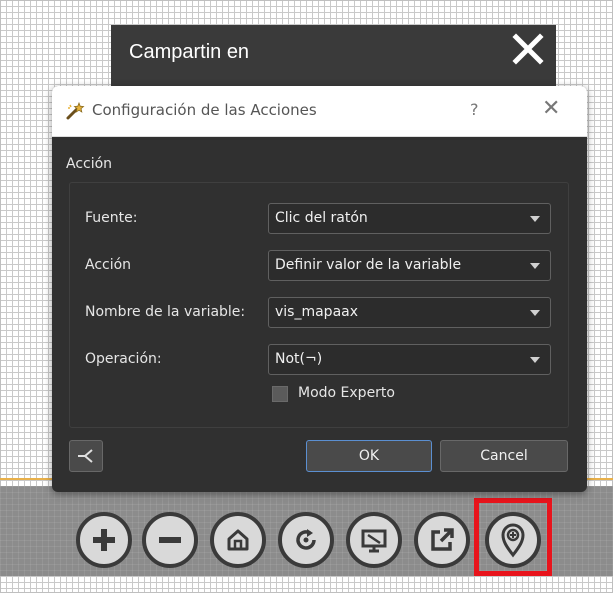 Image resolution: width=613 pixels, height=593 pixels. I want to click on operation-select: Not(¬), so click(409, 359).